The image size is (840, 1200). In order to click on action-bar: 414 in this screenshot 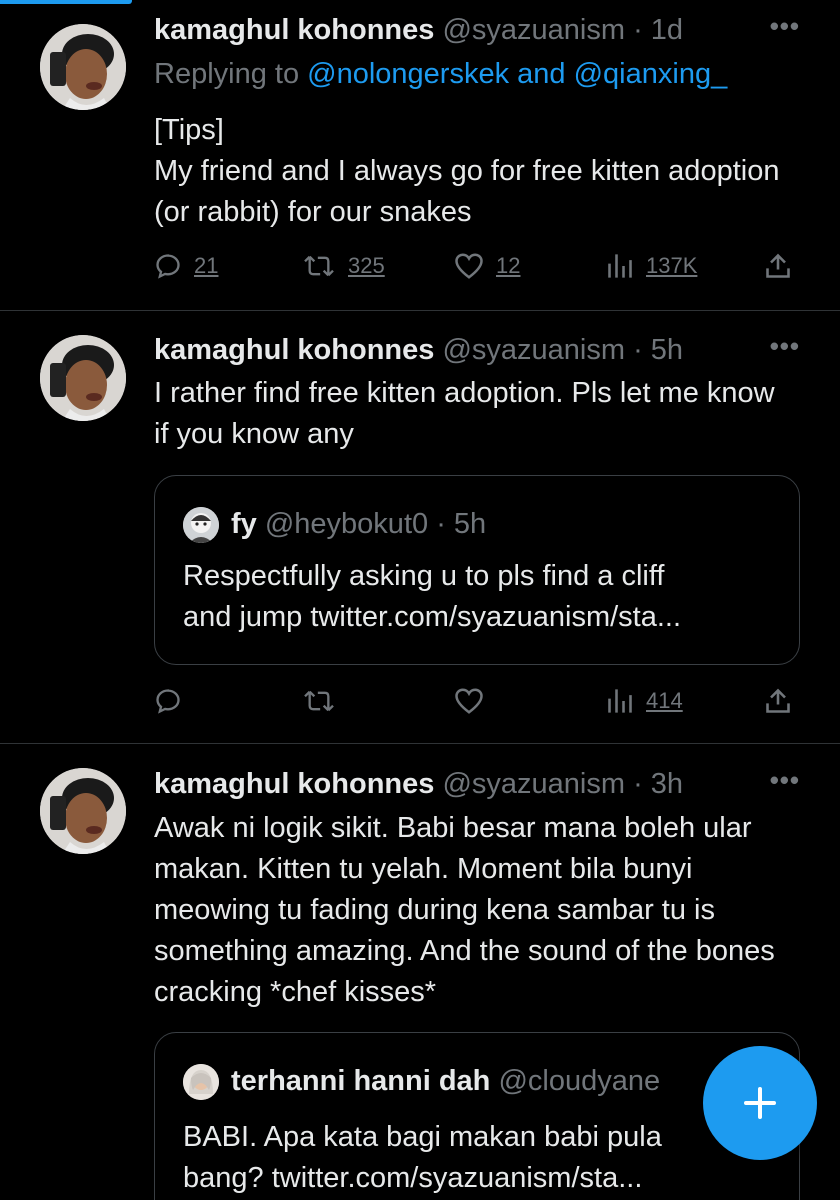, I will do `click(477, 701)`.